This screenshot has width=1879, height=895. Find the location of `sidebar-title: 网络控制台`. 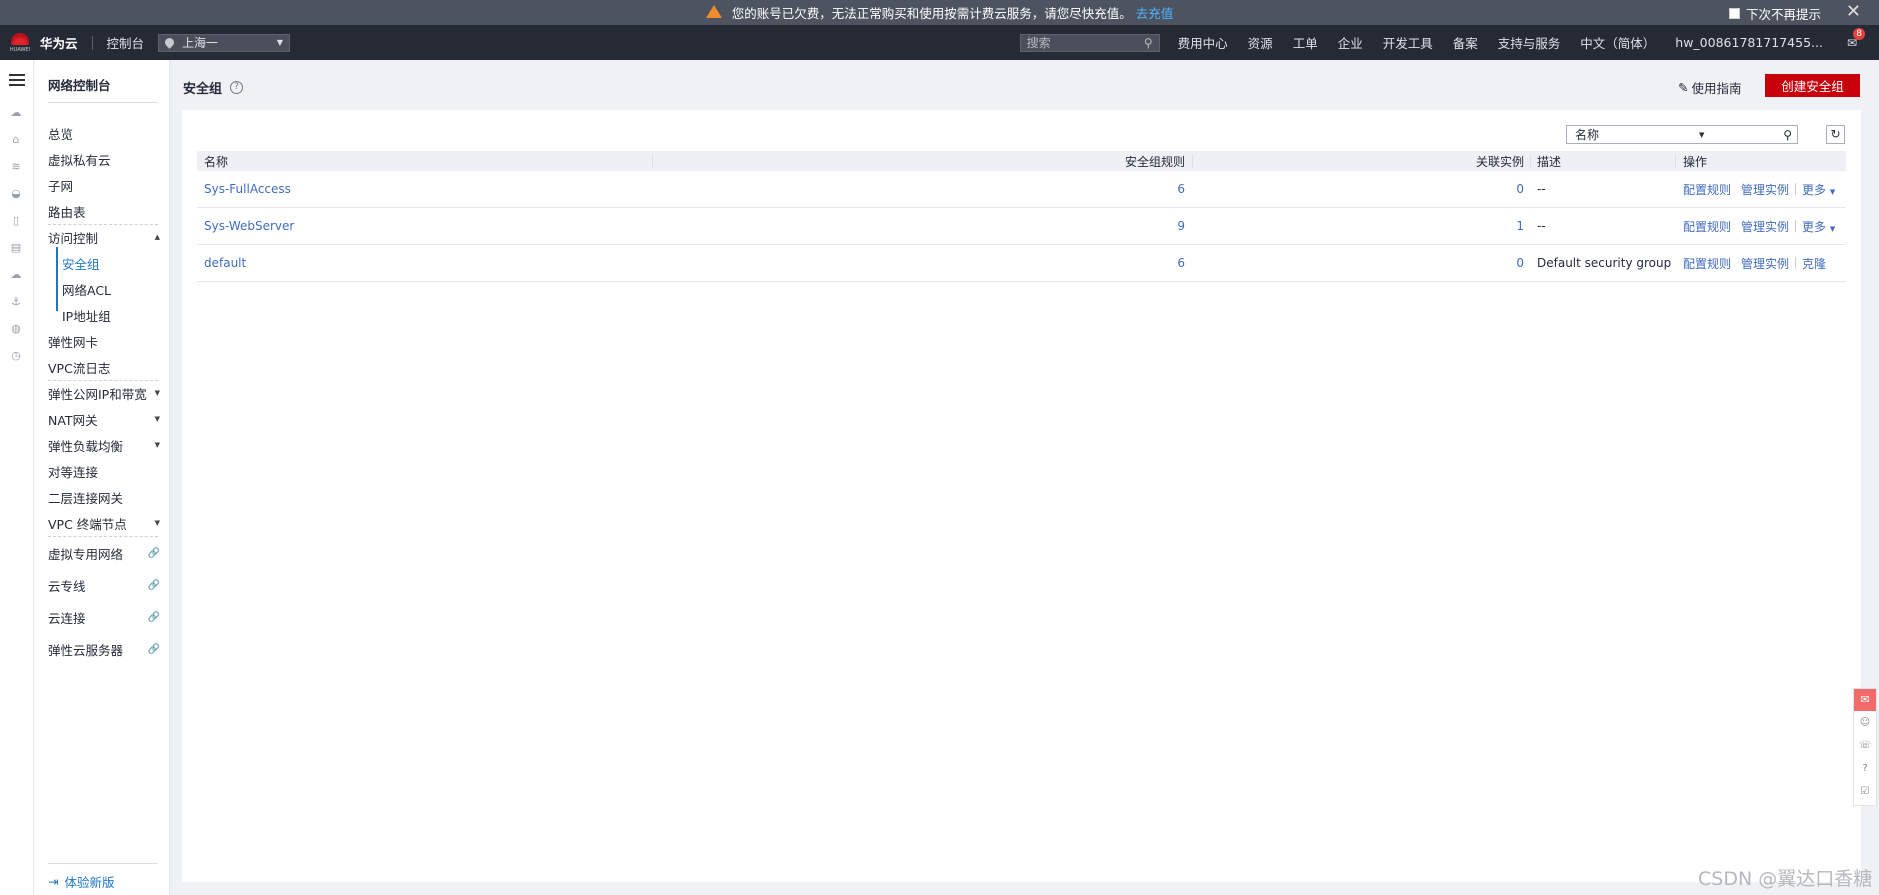

sidebar-title: 网络控制台 is located at coordinates (79, 85).